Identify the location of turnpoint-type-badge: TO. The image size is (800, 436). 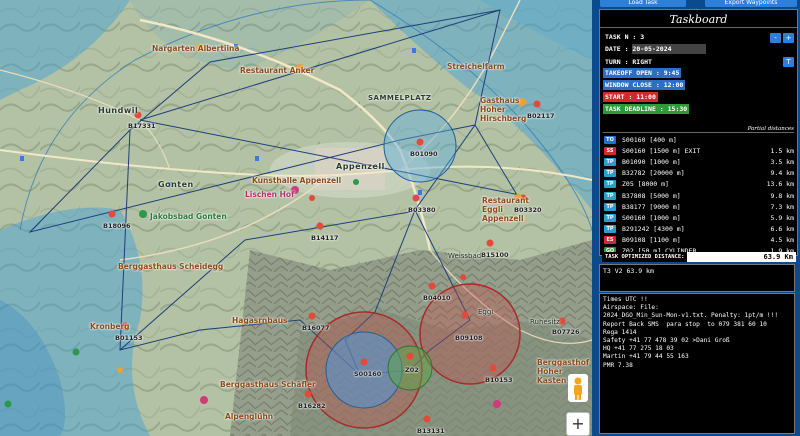
(610, 140).